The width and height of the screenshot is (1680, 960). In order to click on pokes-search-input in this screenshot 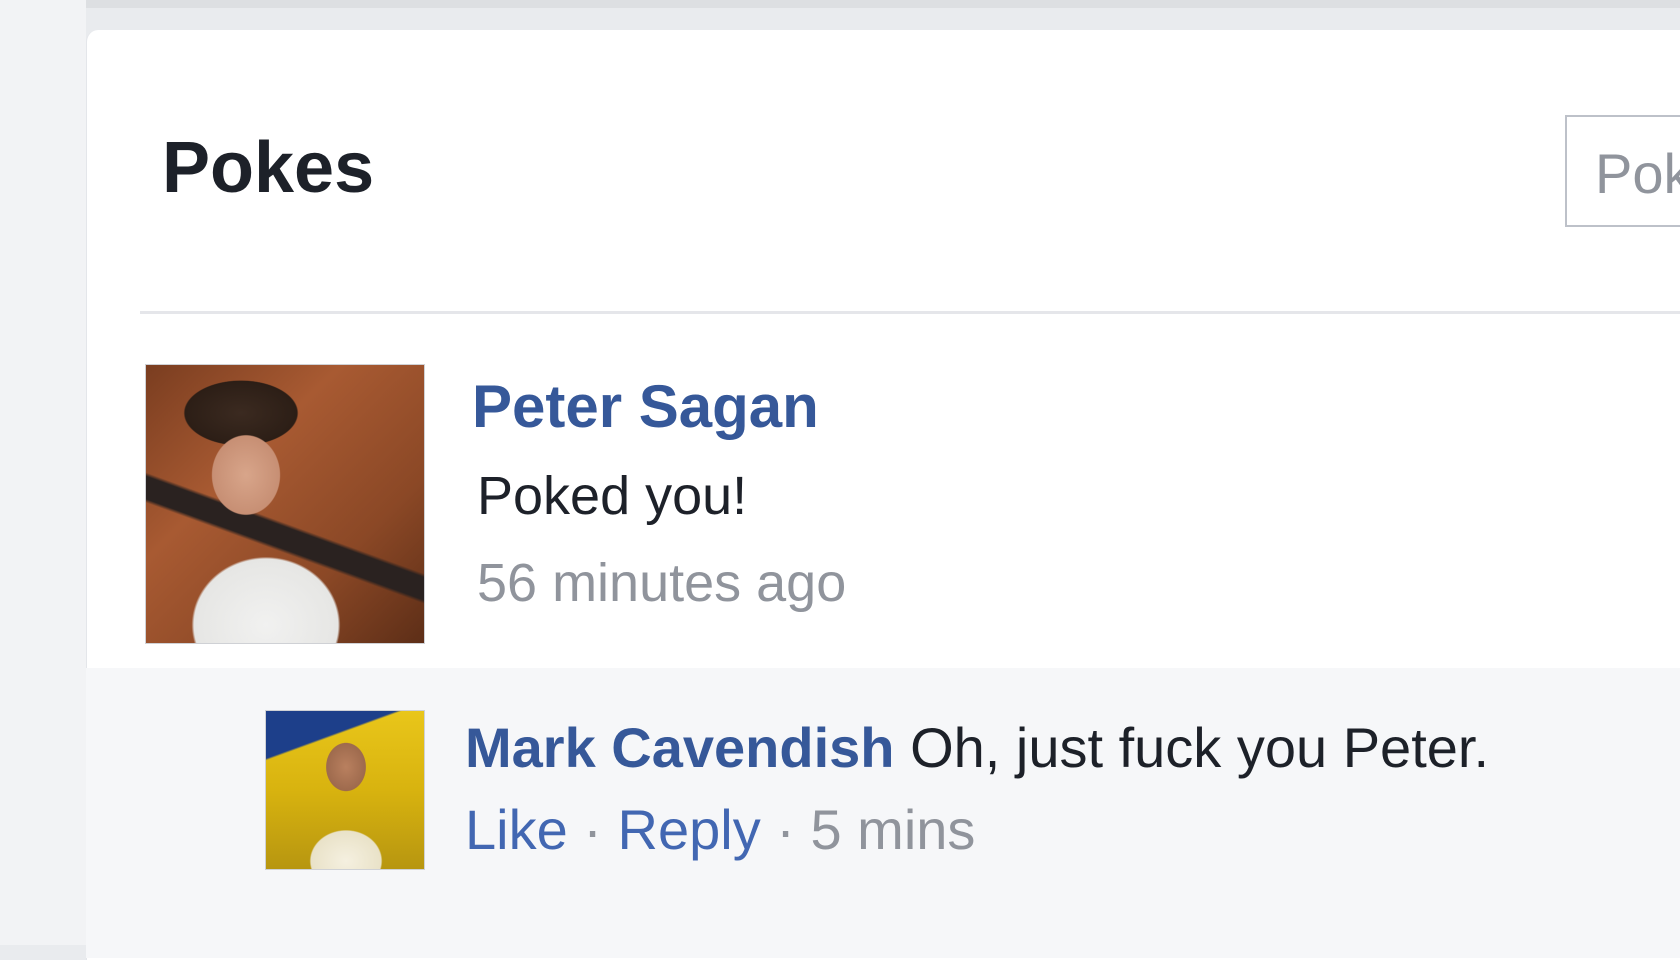, I will do `click(1637, 173)`.